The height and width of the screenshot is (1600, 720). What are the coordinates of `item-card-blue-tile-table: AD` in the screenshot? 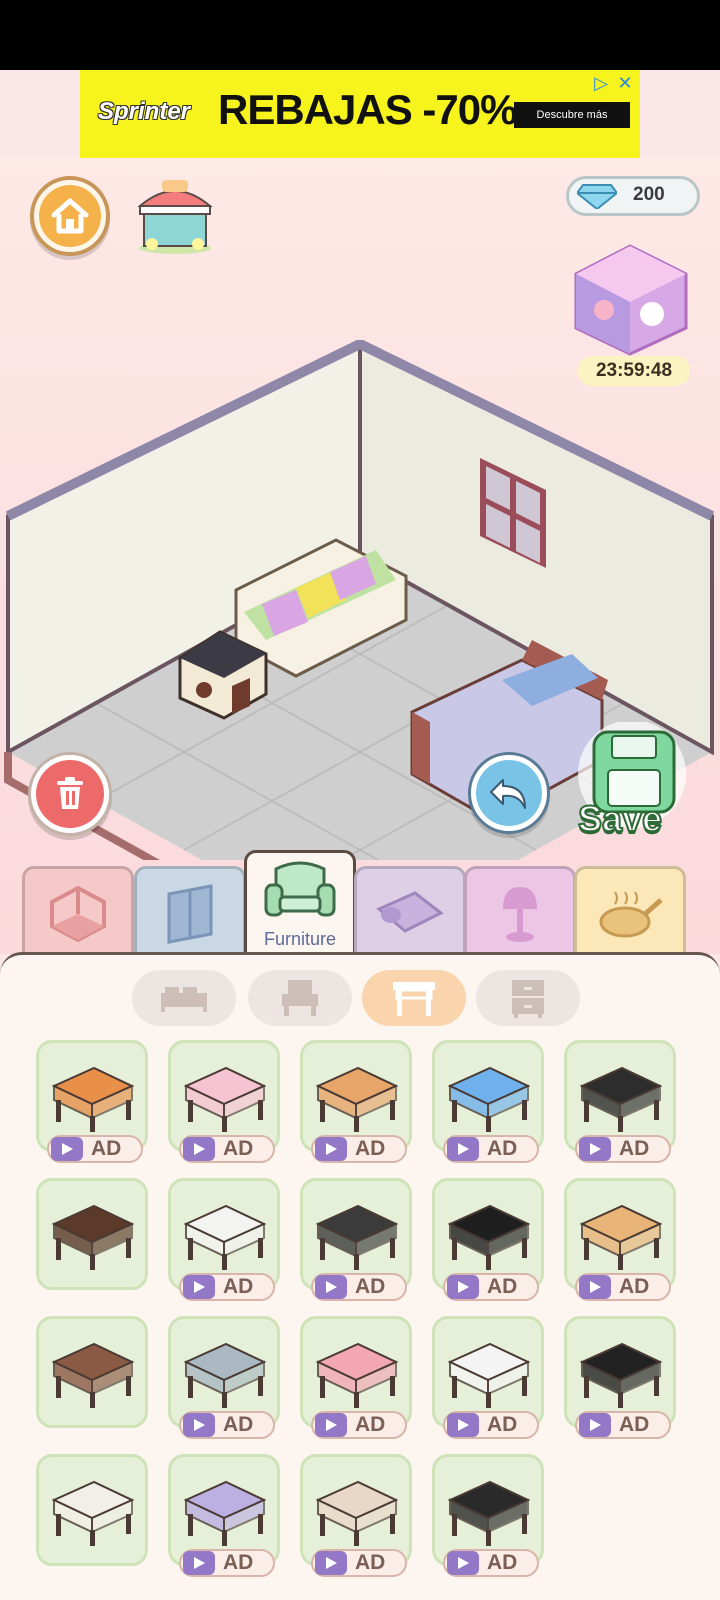 It's located at (488, 1101).